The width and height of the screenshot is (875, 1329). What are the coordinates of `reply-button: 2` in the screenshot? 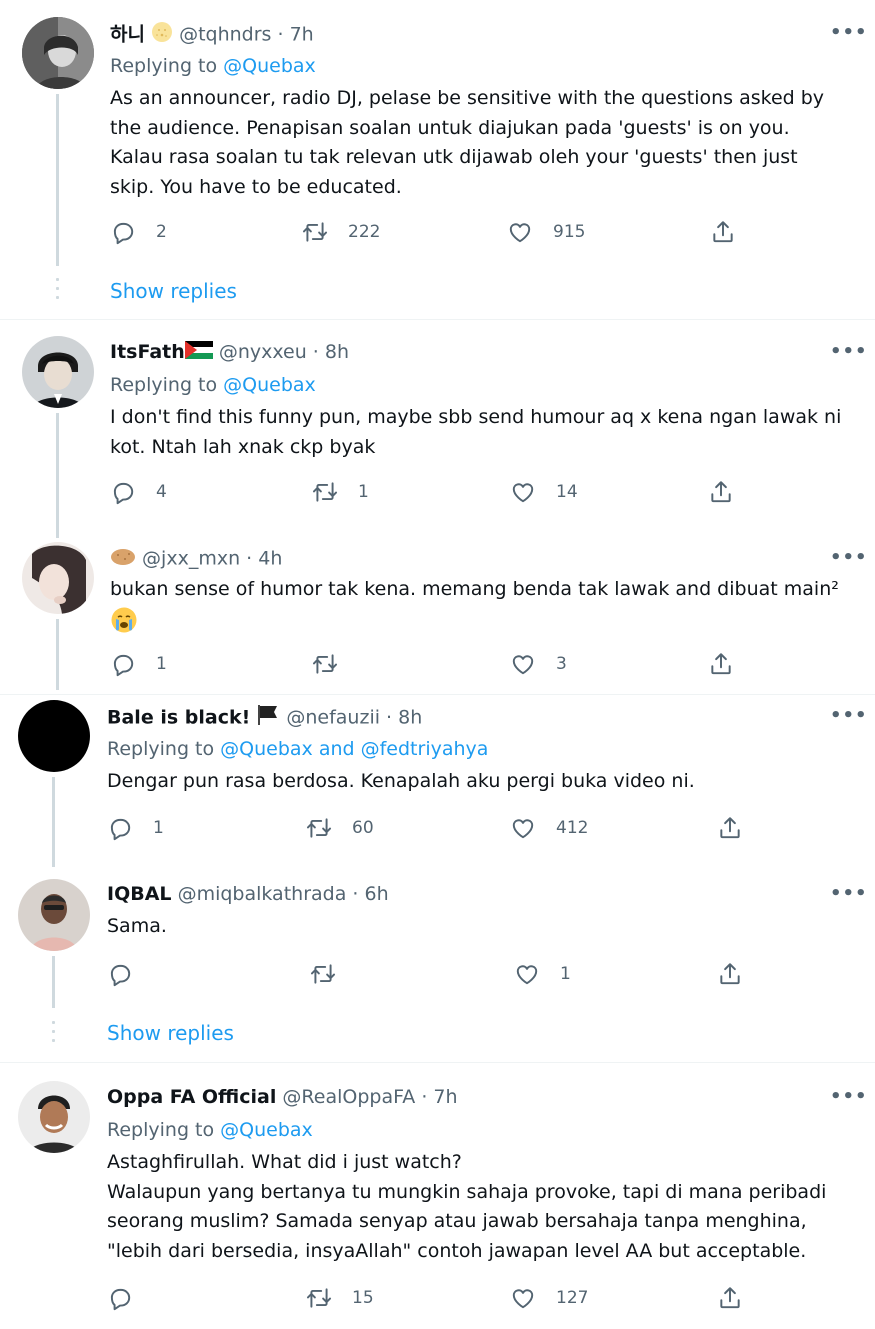 It's located at (138, 232).